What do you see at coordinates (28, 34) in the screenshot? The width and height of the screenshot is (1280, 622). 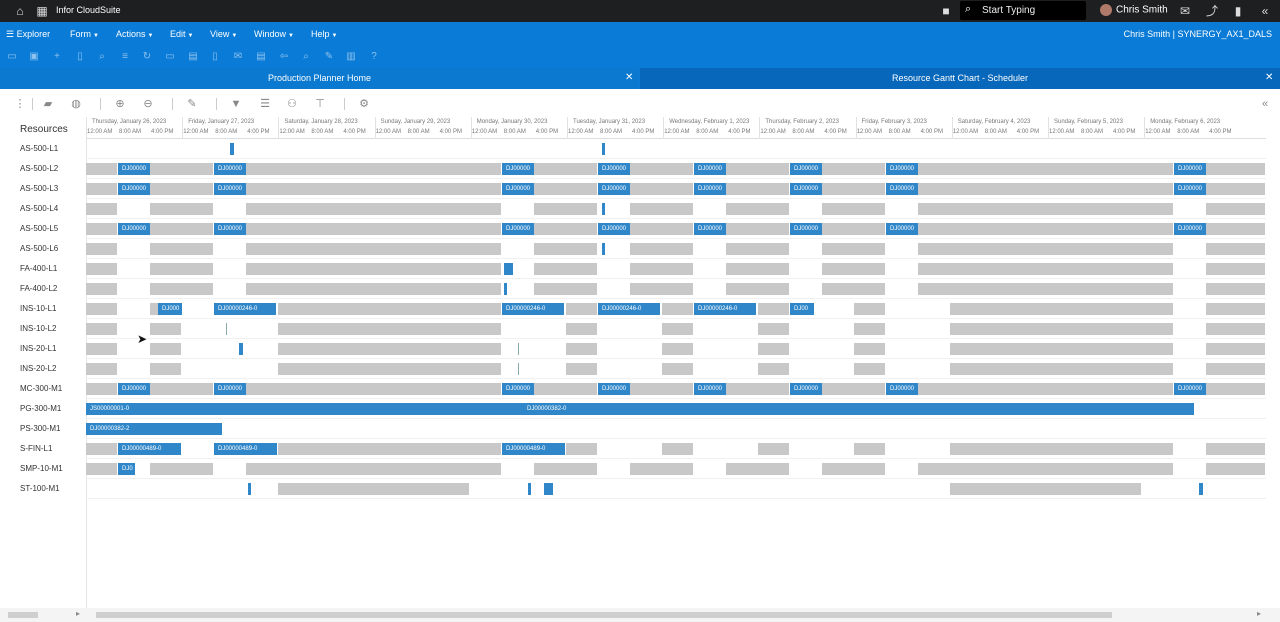 I see `explorer-button: ☰ Explorer` at bounding box center [28, 34].